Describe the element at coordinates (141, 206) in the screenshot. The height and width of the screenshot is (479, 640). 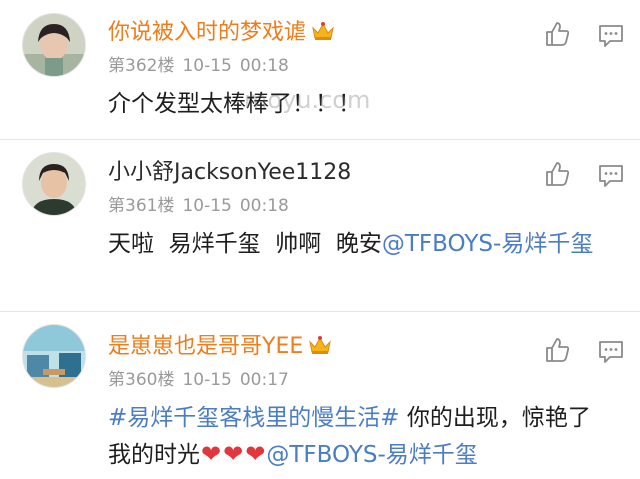
I see `floor-number: 第361楼` at that location.